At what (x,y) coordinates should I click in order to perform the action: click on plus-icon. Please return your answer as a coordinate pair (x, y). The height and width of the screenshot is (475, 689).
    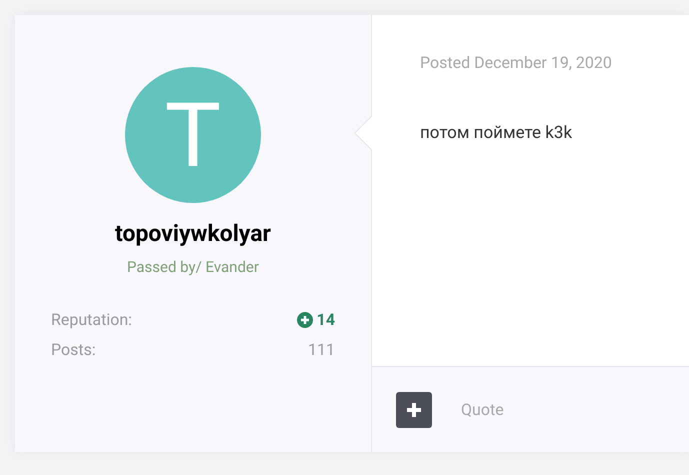
    Looking at the image, I should click on (414, 410).